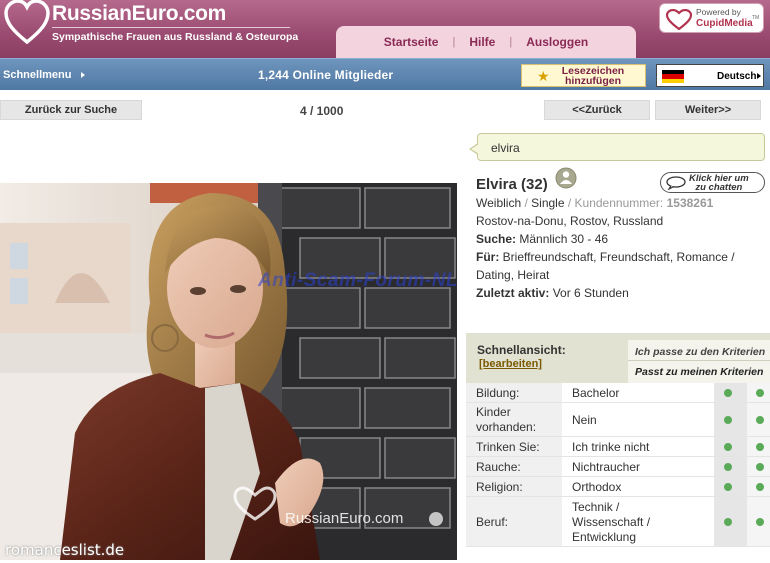  What do you see at coordinates (570, 221) in the screenshot?
I see `profile-location: Rostov-na-Donu, Rostov, Russland` at bounding box center [570, 221].